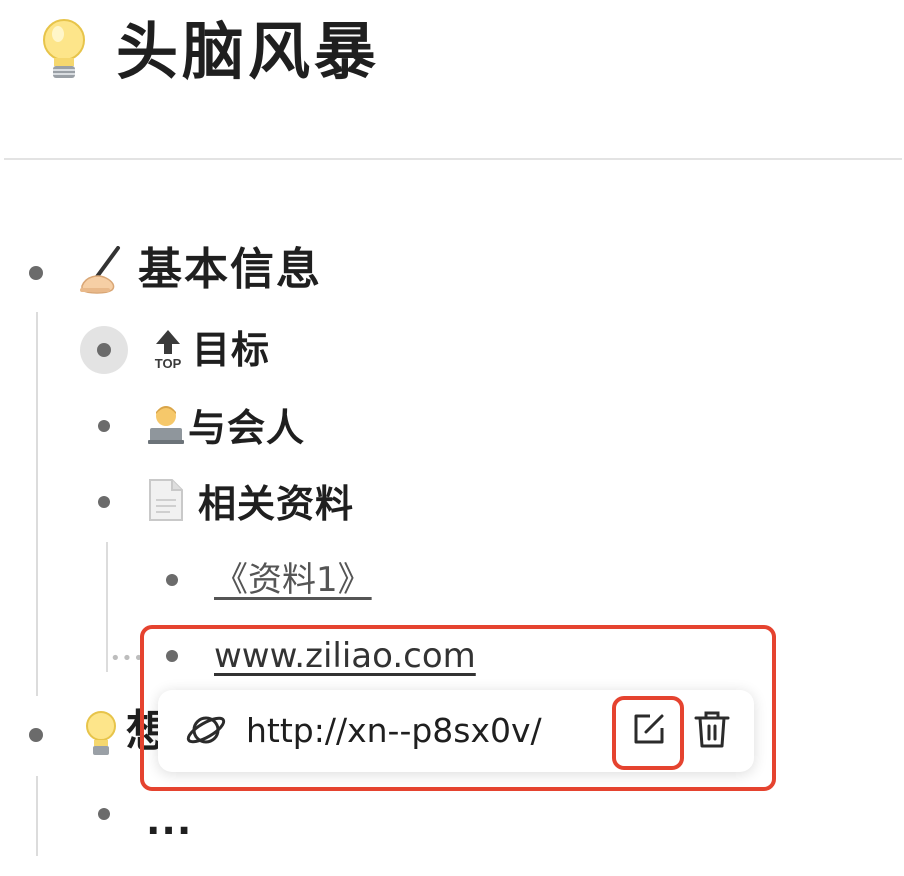 Image resolution: width=904 pixels, height=876 pixels. I want to click on person-laptop-icon, so click(166, 424).